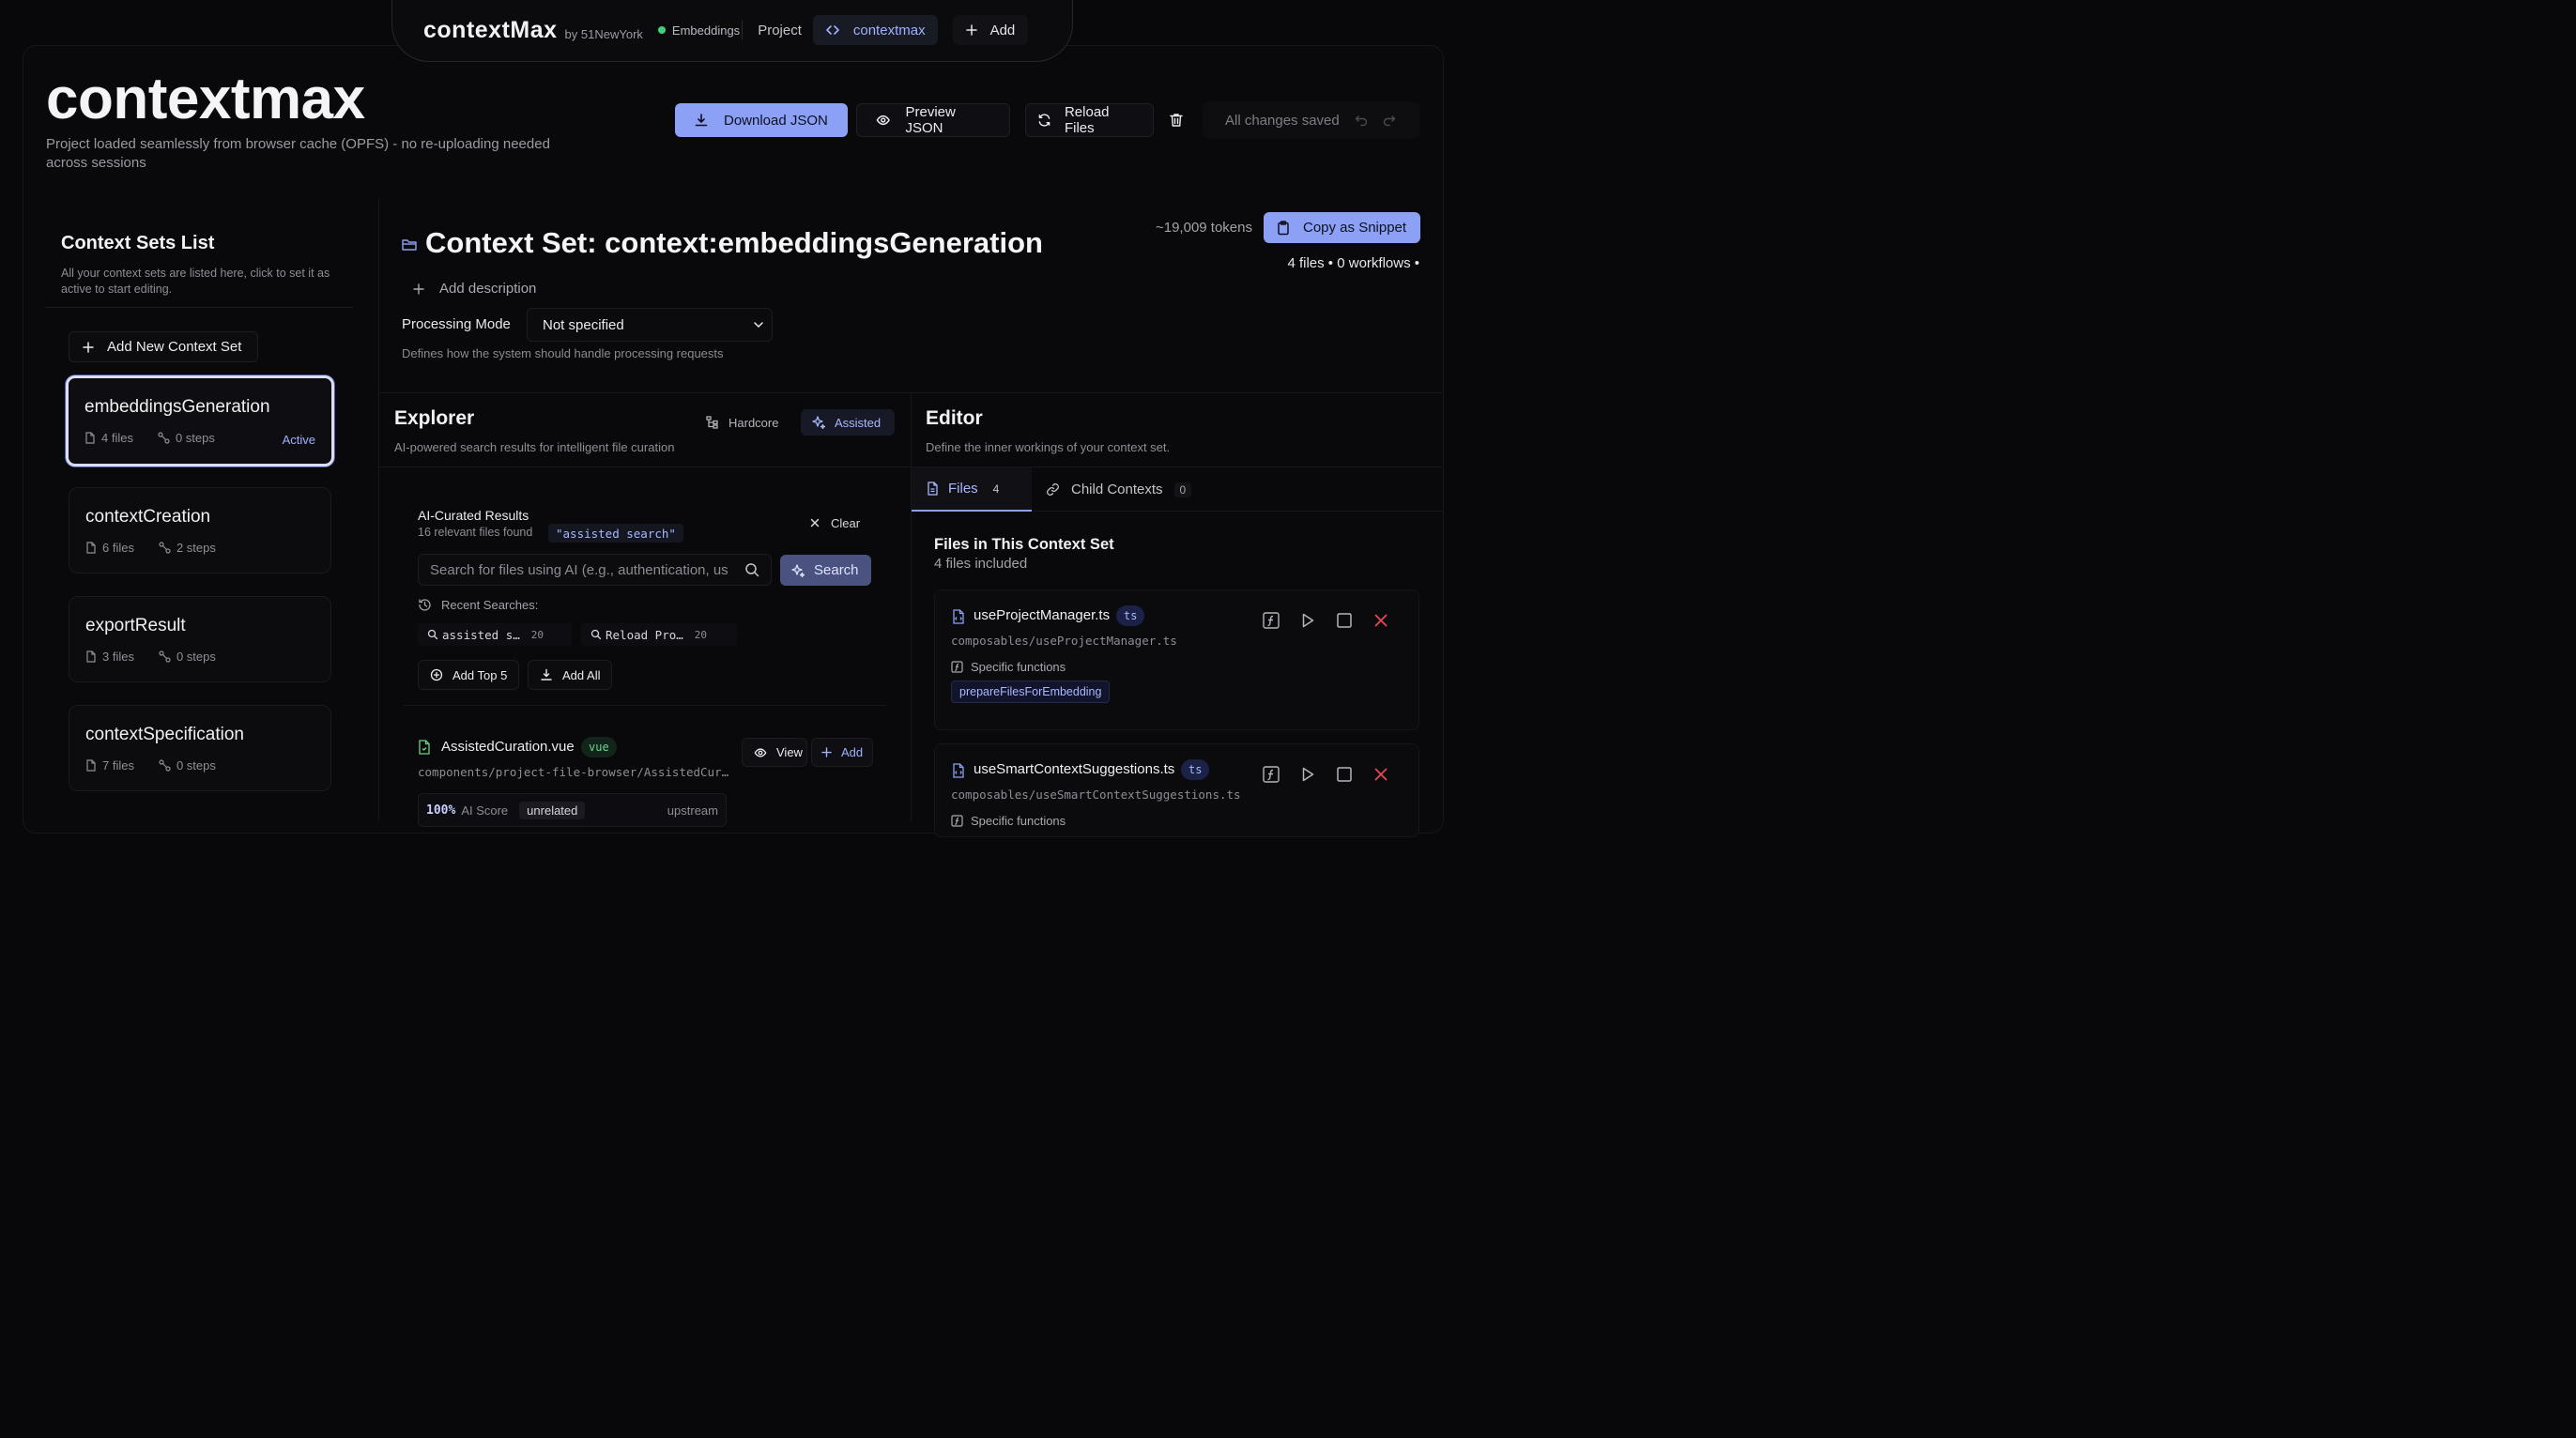 This screenshot has height=1438, width=2576. I want to click on context-set-card-exportResult: exportResult 3 files 0 steps, so click(200, 639).